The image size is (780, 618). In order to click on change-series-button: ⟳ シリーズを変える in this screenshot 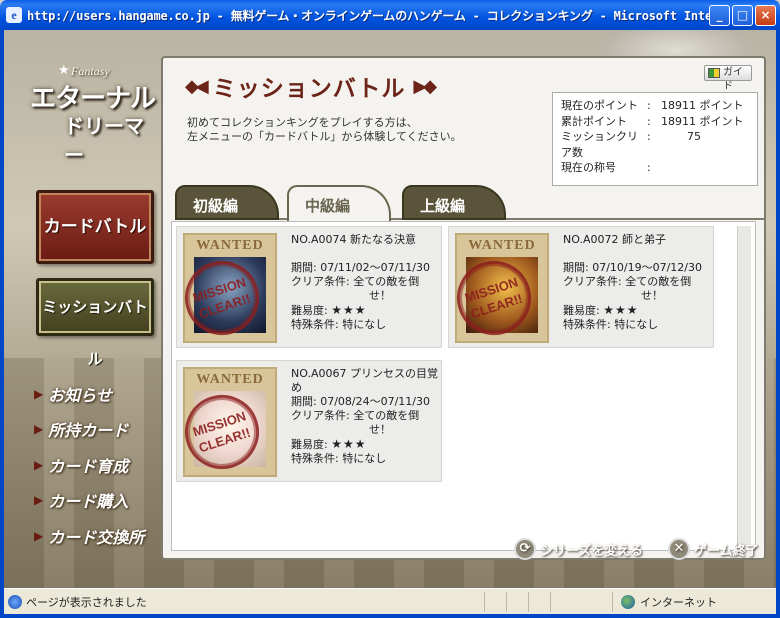, I will do `click(578, 549)`.